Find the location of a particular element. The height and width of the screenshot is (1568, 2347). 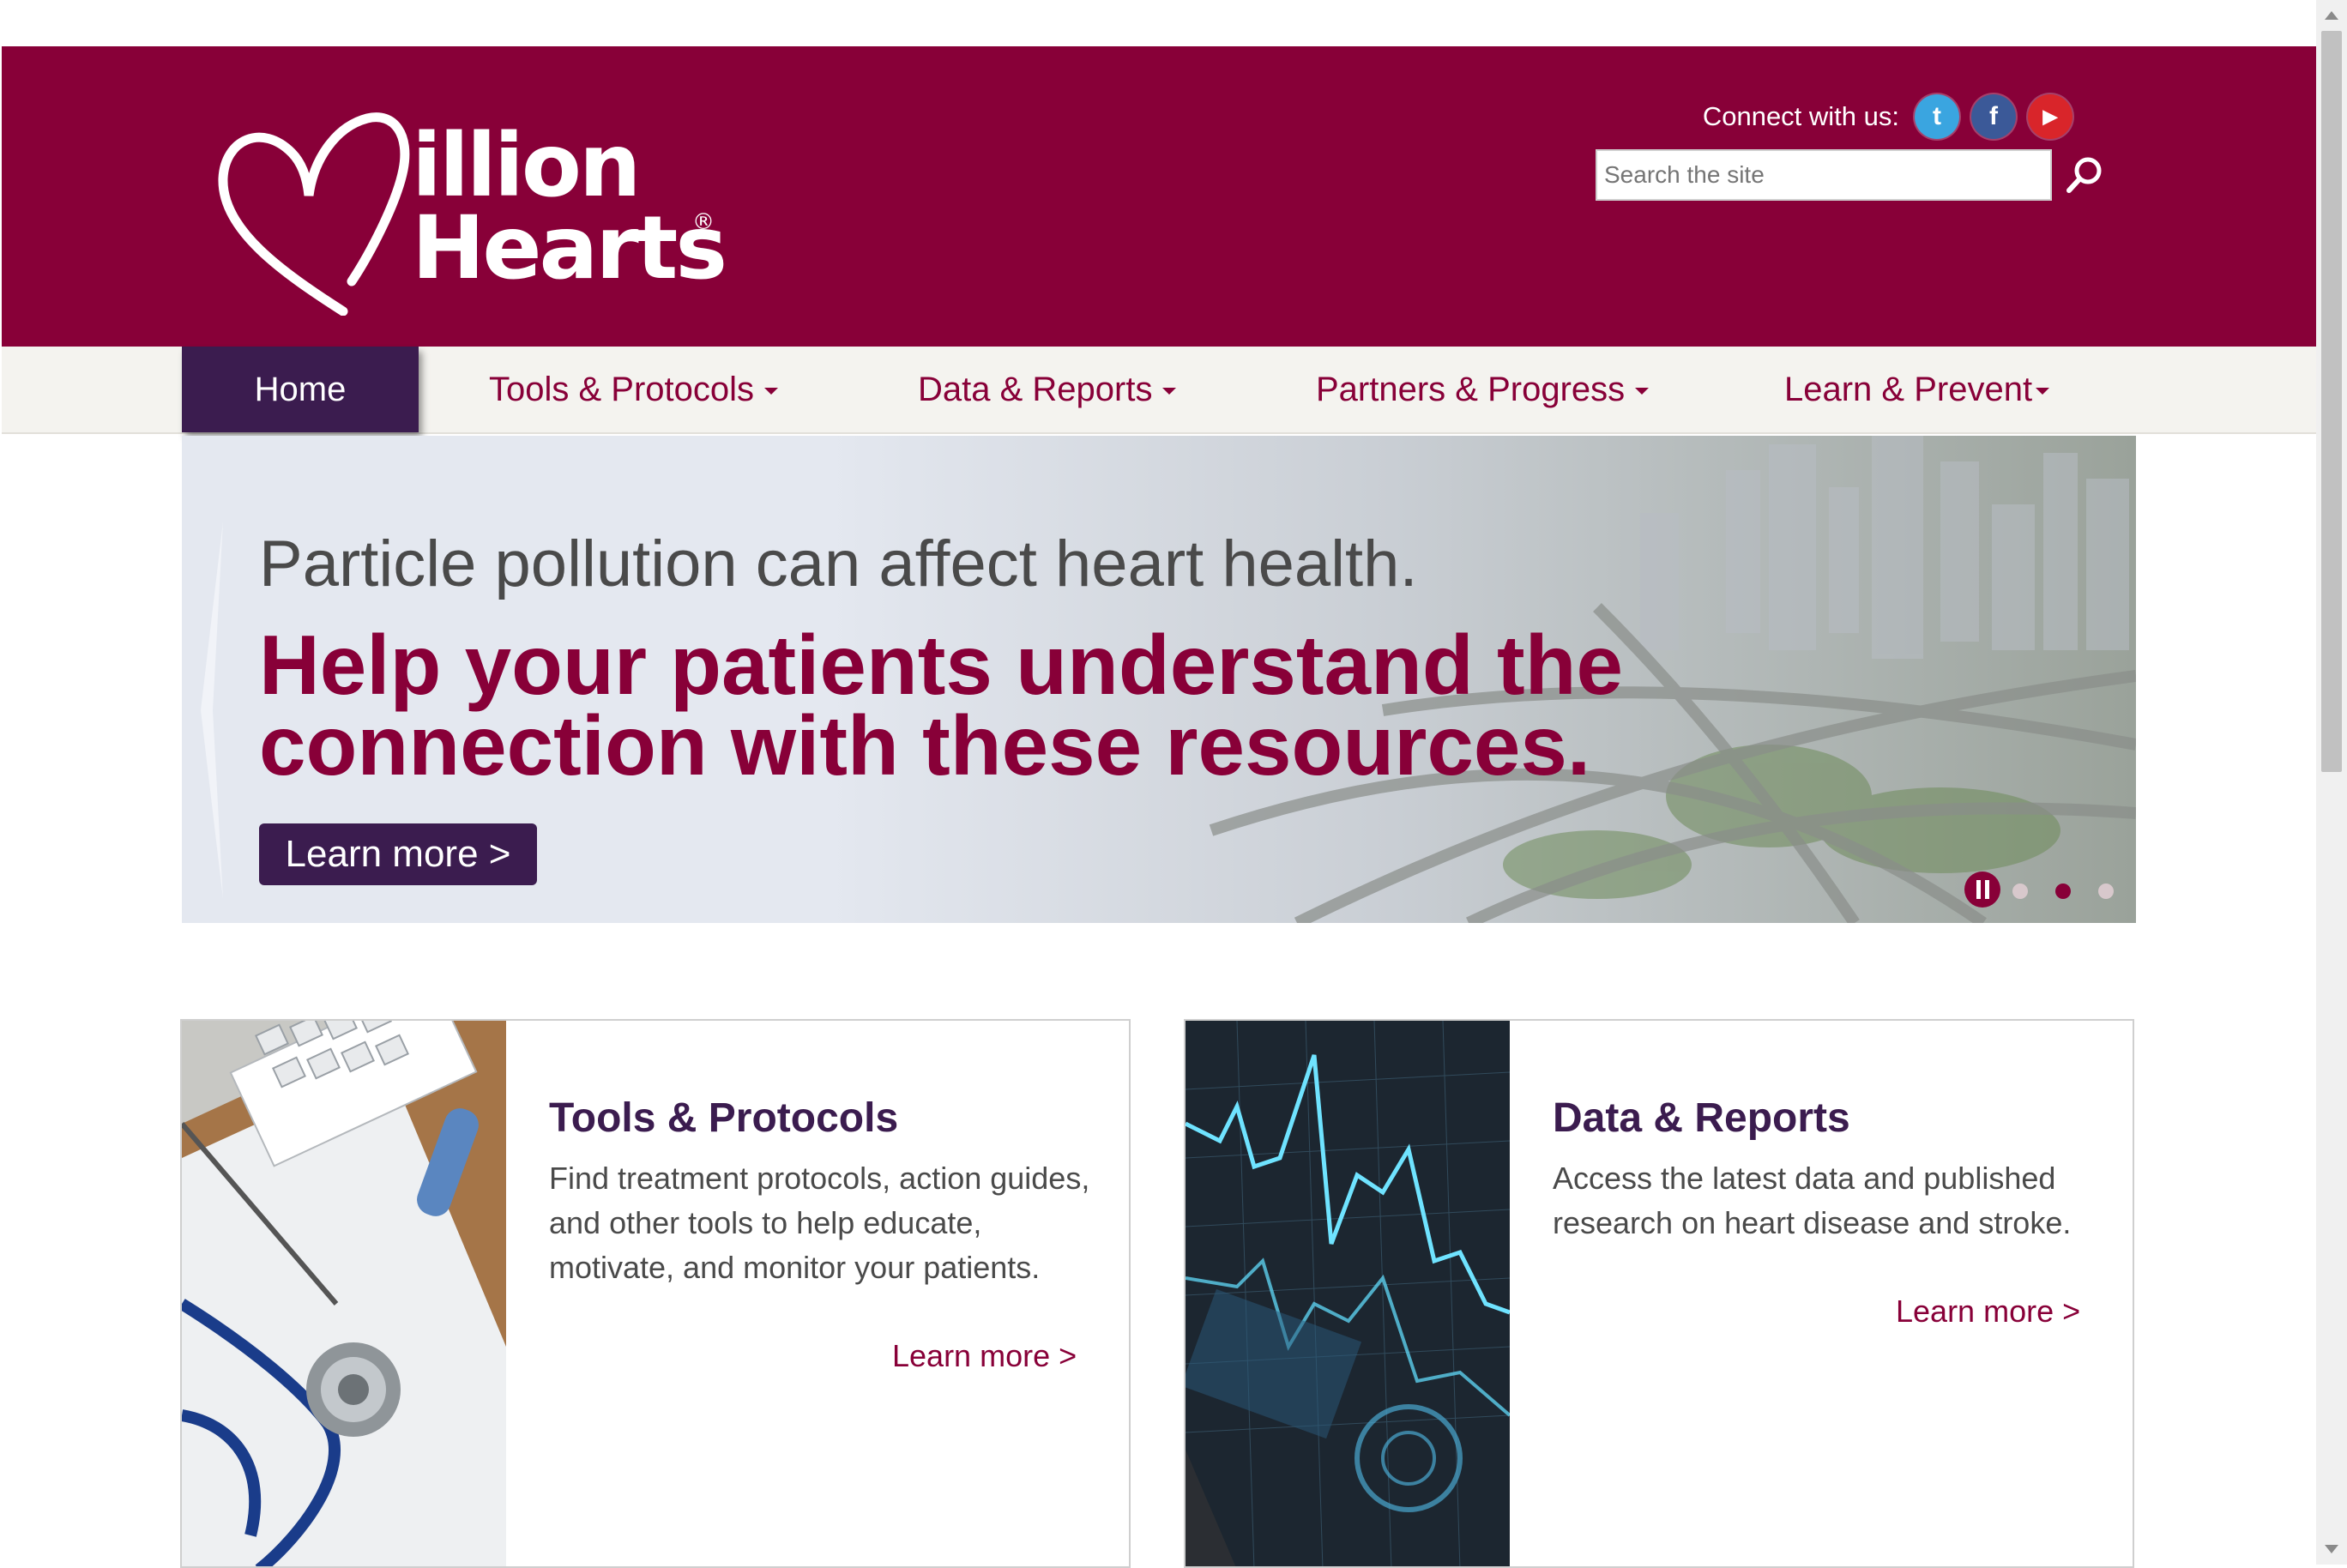

nav-tools-protocols: Tools & Protocols is located at coordinates (634, 390).